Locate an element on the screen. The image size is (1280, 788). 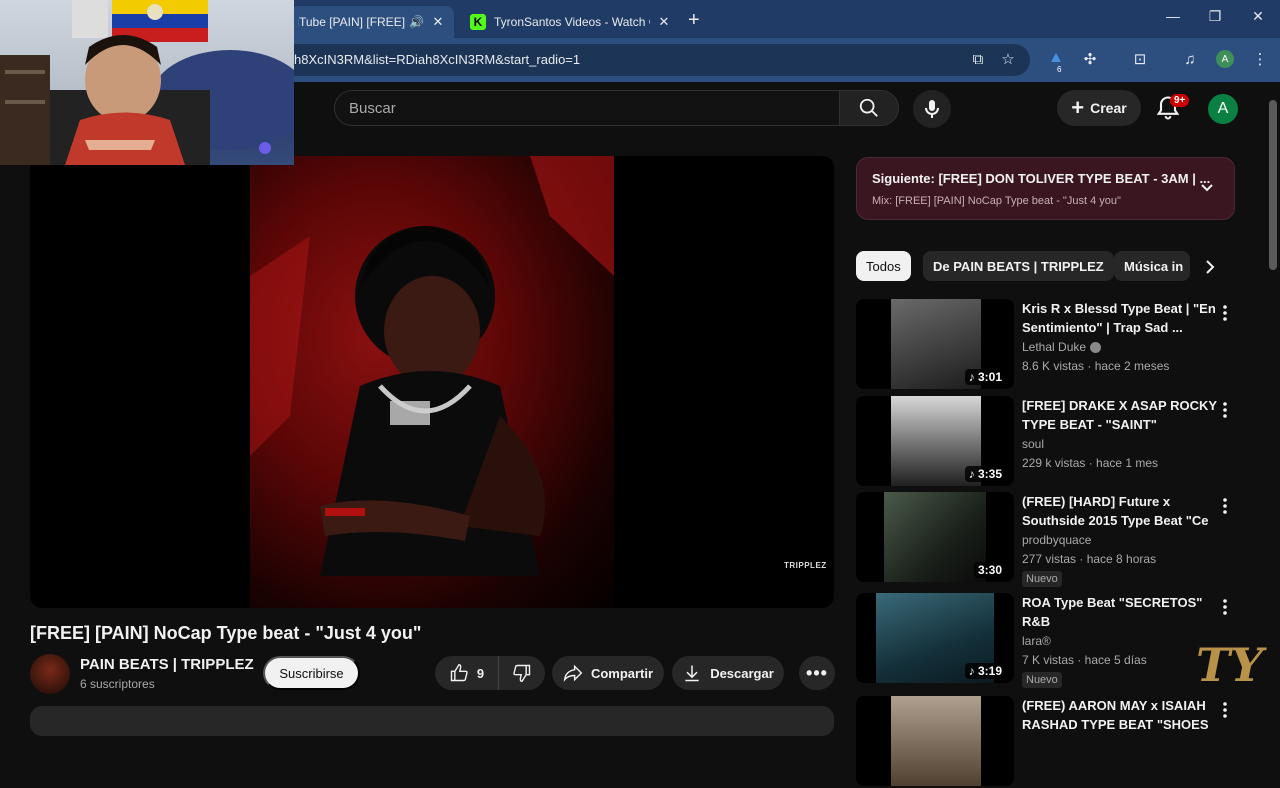
chip-channel: De PAIN BEATS | TRIPPLEZ is located at coordinates (1018, 266).